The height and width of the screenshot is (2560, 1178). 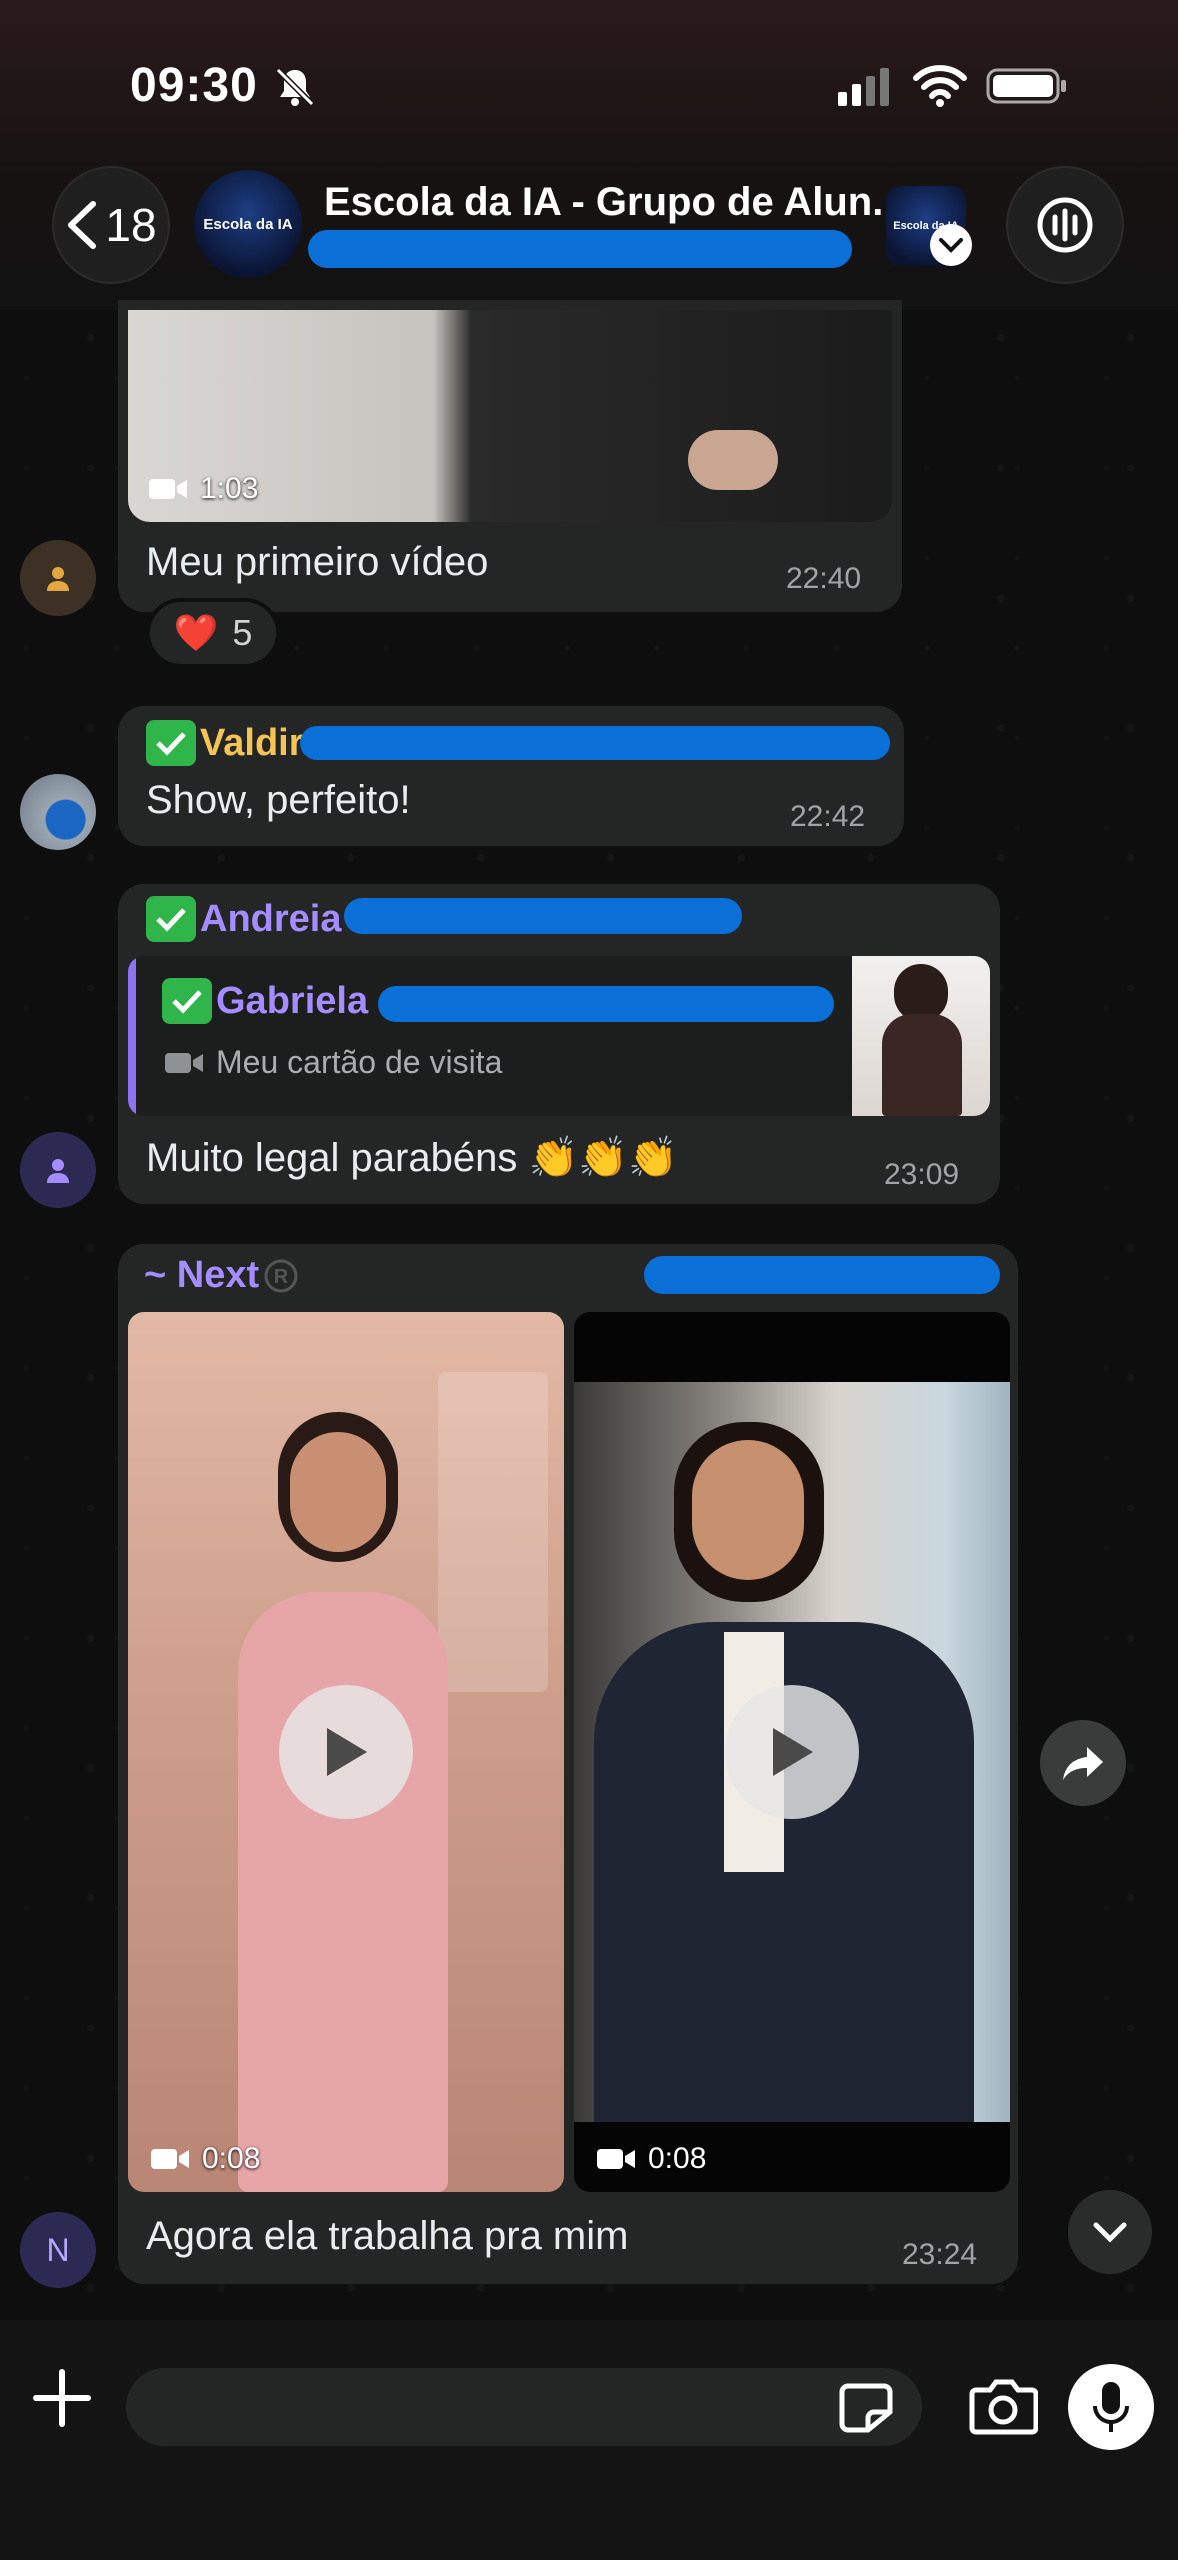 I want to click on microphone-button, so click(x=1111, y=2407).